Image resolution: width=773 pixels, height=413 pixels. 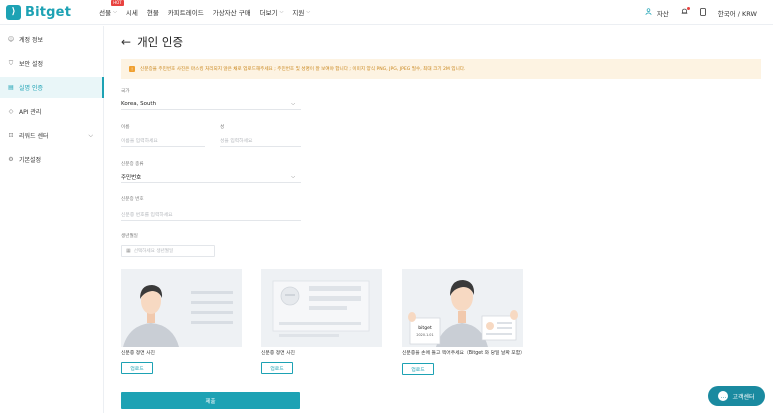 I want to click on nav-label: 카피트레이드, so click(x=185, y=13).